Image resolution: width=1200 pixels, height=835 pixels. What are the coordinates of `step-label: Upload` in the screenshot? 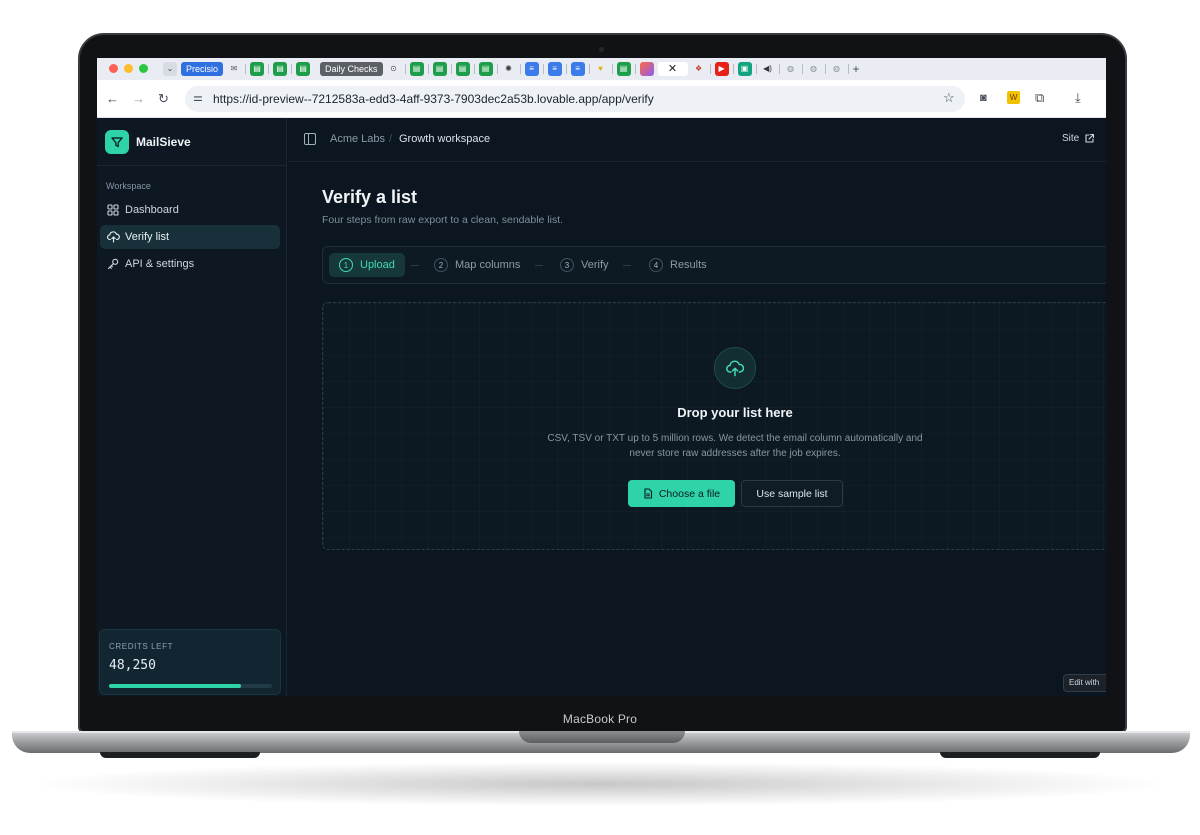 It's located at (377, 265).